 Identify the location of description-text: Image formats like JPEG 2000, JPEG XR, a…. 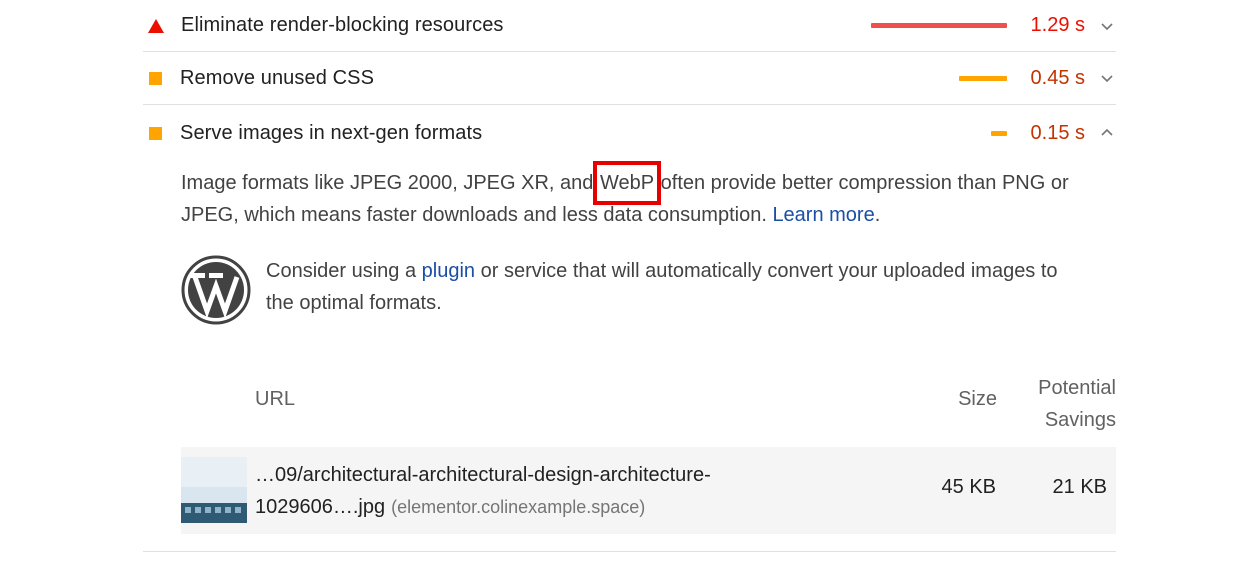
(390, 183).